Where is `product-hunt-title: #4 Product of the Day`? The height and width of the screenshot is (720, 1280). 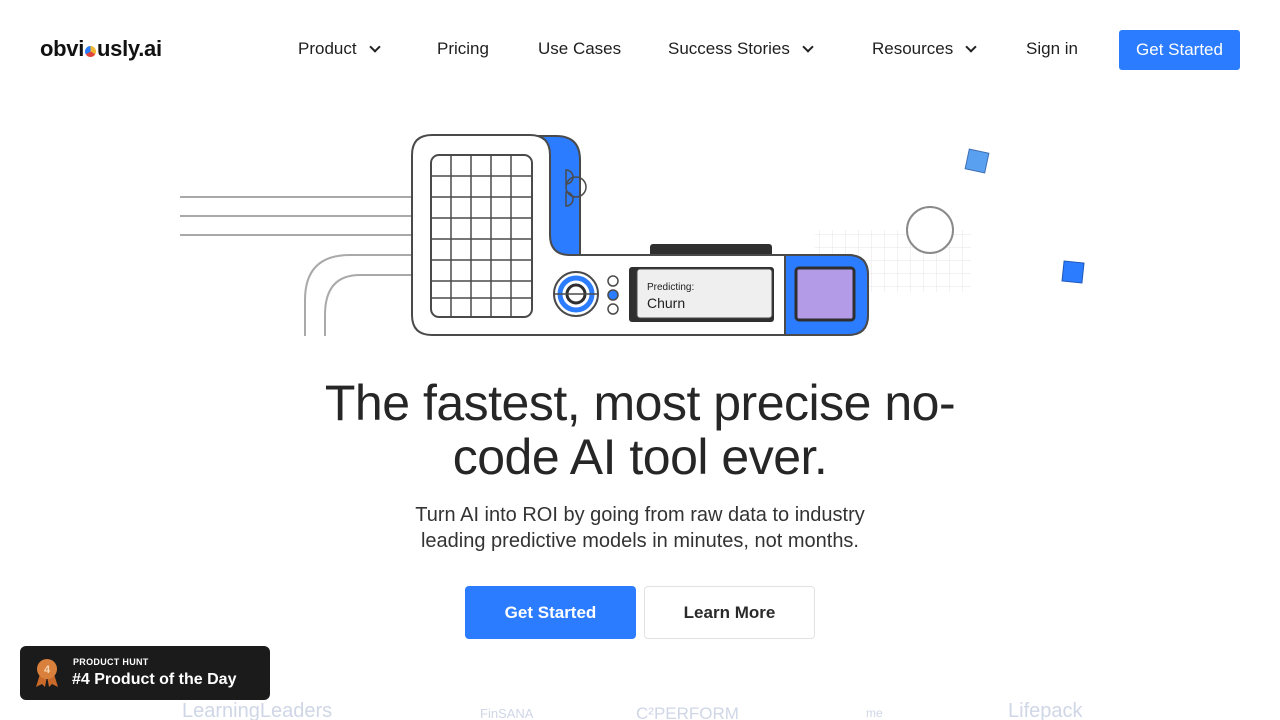
product-hunt-title: #4 Product of the Day is located at coordinates (154, 679).